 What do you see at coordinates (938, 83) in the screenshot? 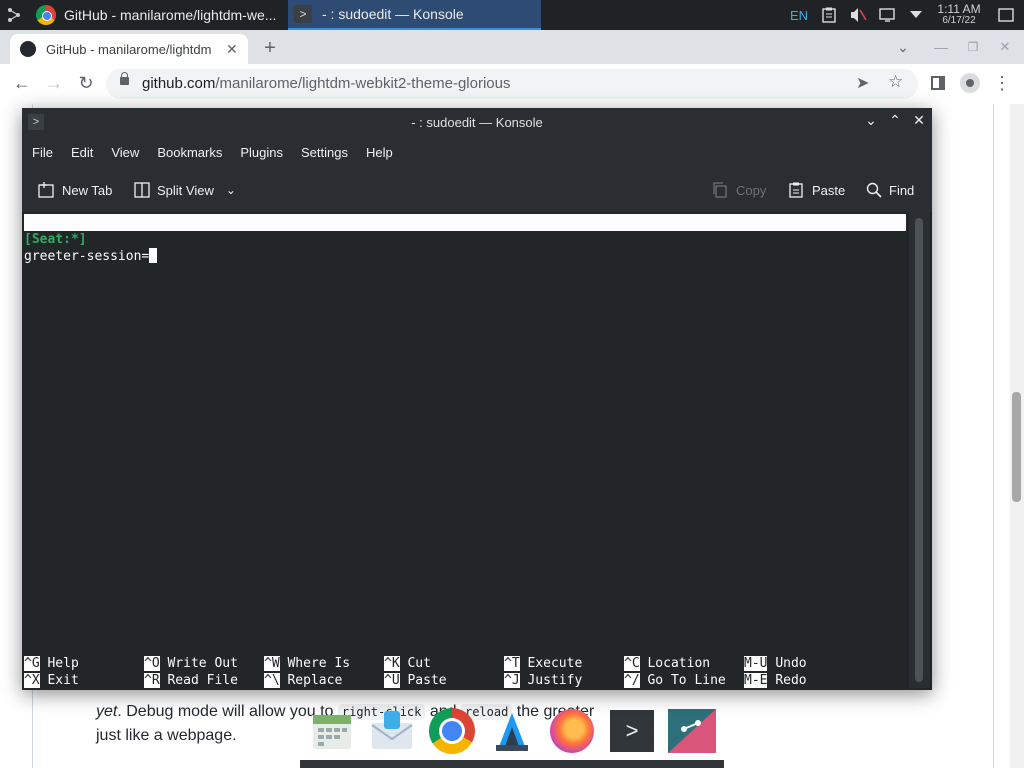
I see `side-panel-icon` at bounding box center [938, 83].